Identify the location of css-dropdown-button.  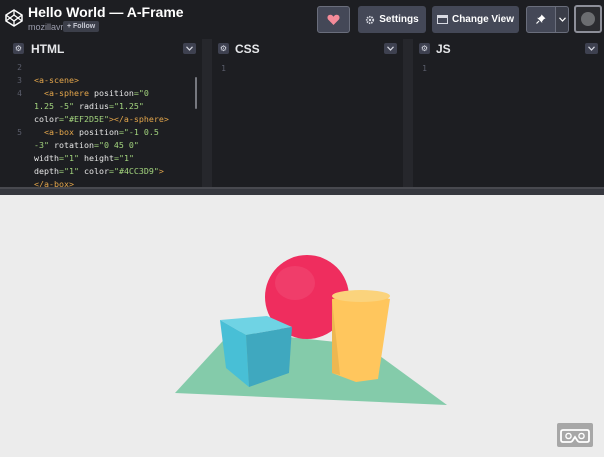
(390, 48).